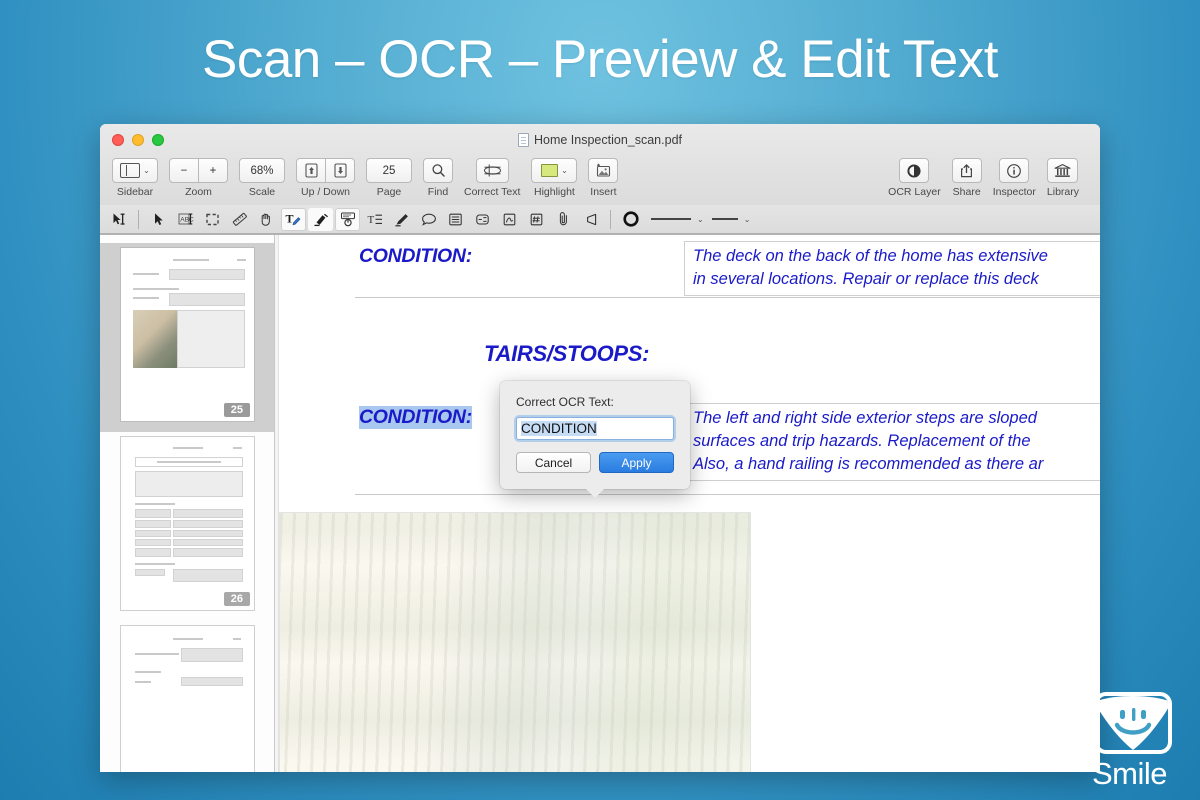 This screenshot has height=800, width=1200. What do you see at coordinates (213, 170) in the screenshot?
I see `zoom-in-button: +` at bounding box center [213, 170].